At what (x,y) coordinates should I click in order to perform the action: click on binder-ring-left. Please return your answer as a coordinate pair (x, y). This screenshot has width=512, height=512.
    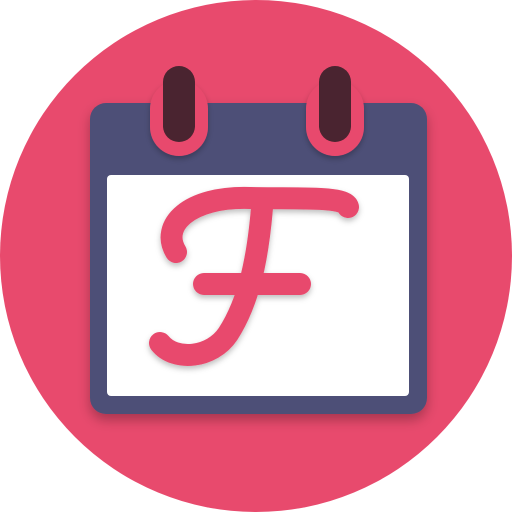
    Looking at the image, I should click on (179, 104).